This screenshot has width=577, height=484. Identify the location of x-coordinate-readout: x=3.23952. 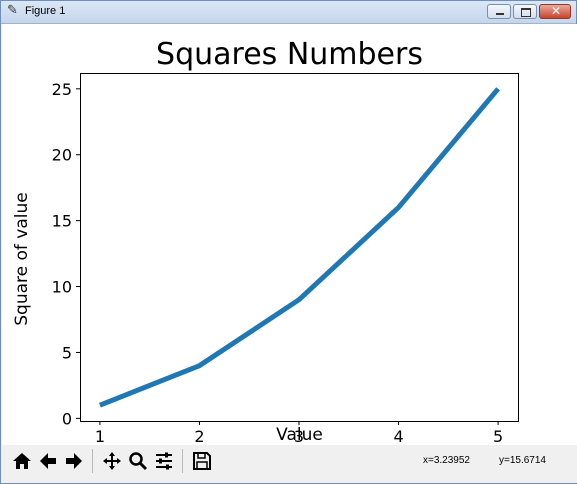
(446, 460).